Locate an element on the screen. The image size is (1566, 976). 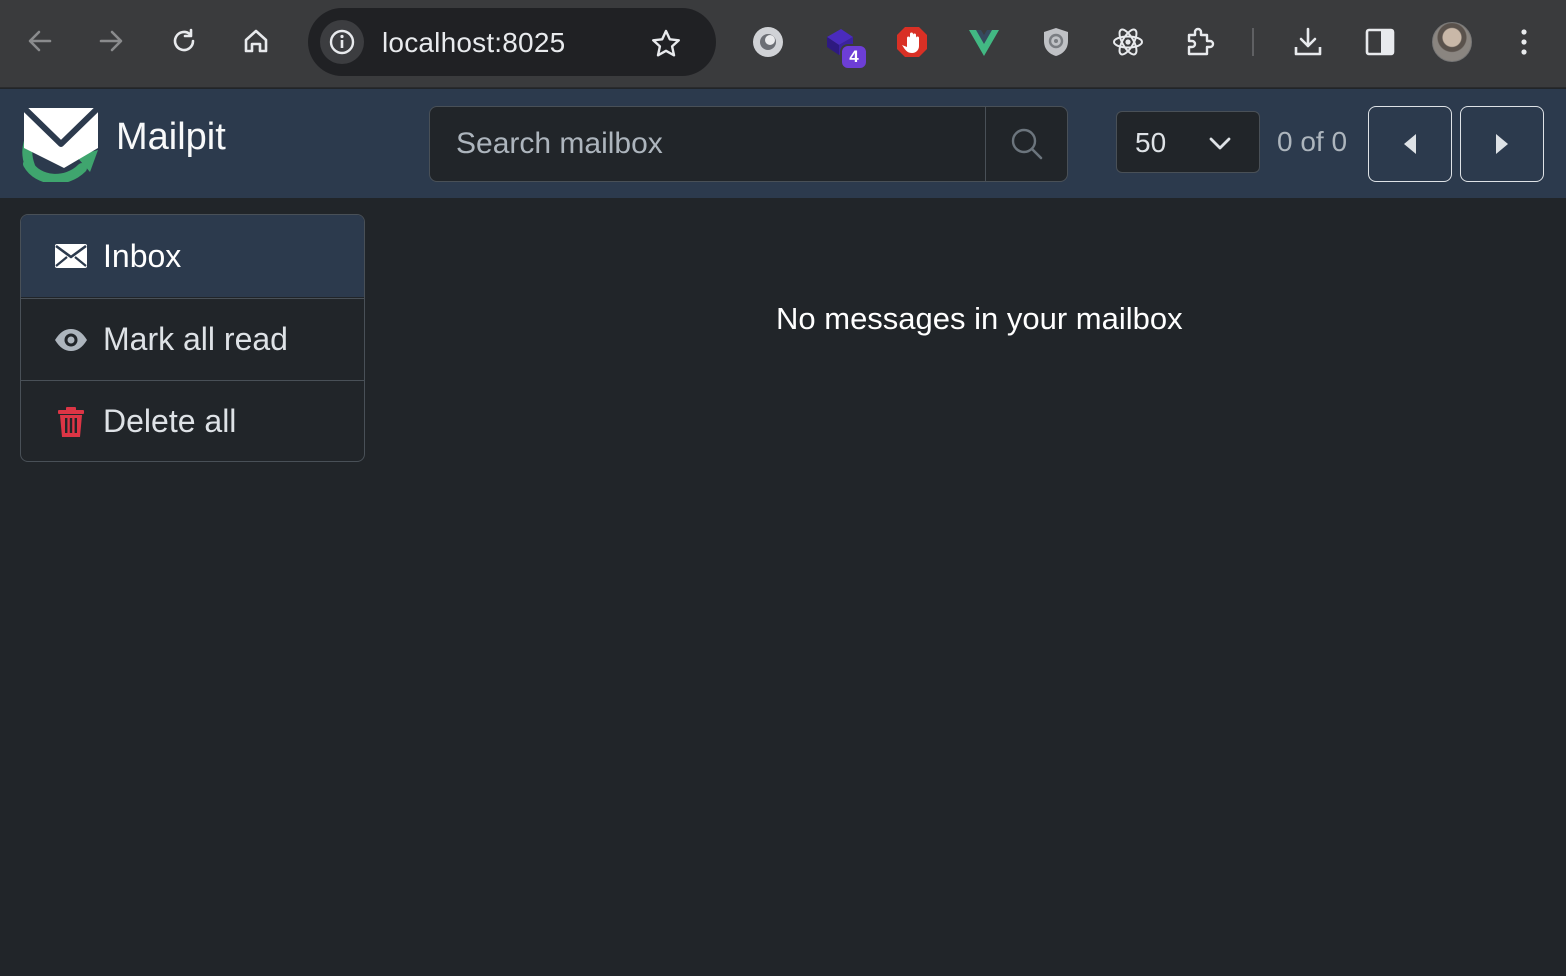
chevron-down-icon is located at coordinates (1220, 143).